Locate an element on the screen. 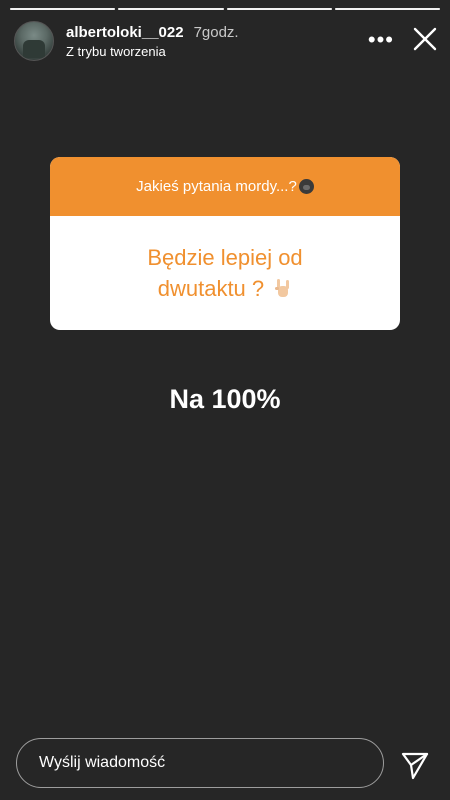  send-icon is located at coordinates (415, 765).